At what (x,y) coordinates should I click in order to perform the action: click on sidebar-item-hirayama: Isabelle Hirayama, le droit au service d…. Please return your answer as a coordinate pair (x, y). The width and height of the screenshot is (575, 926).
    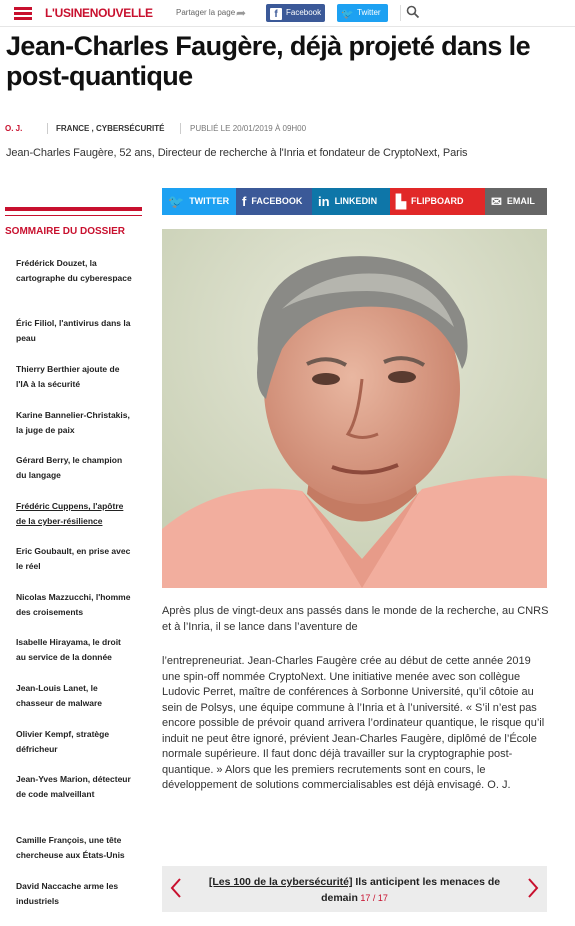
    Looking at the image, I should click on (74, 650).